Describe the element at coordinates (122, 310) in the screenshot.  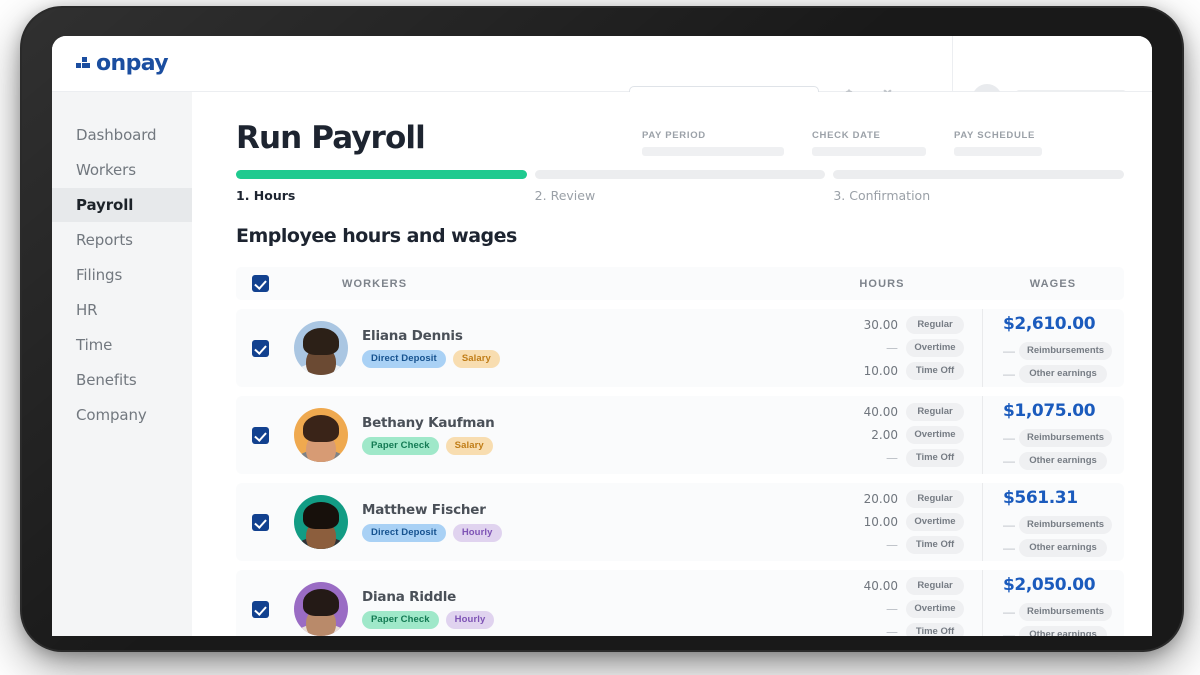
I see `sidebar-item-hr: HR` at that location.